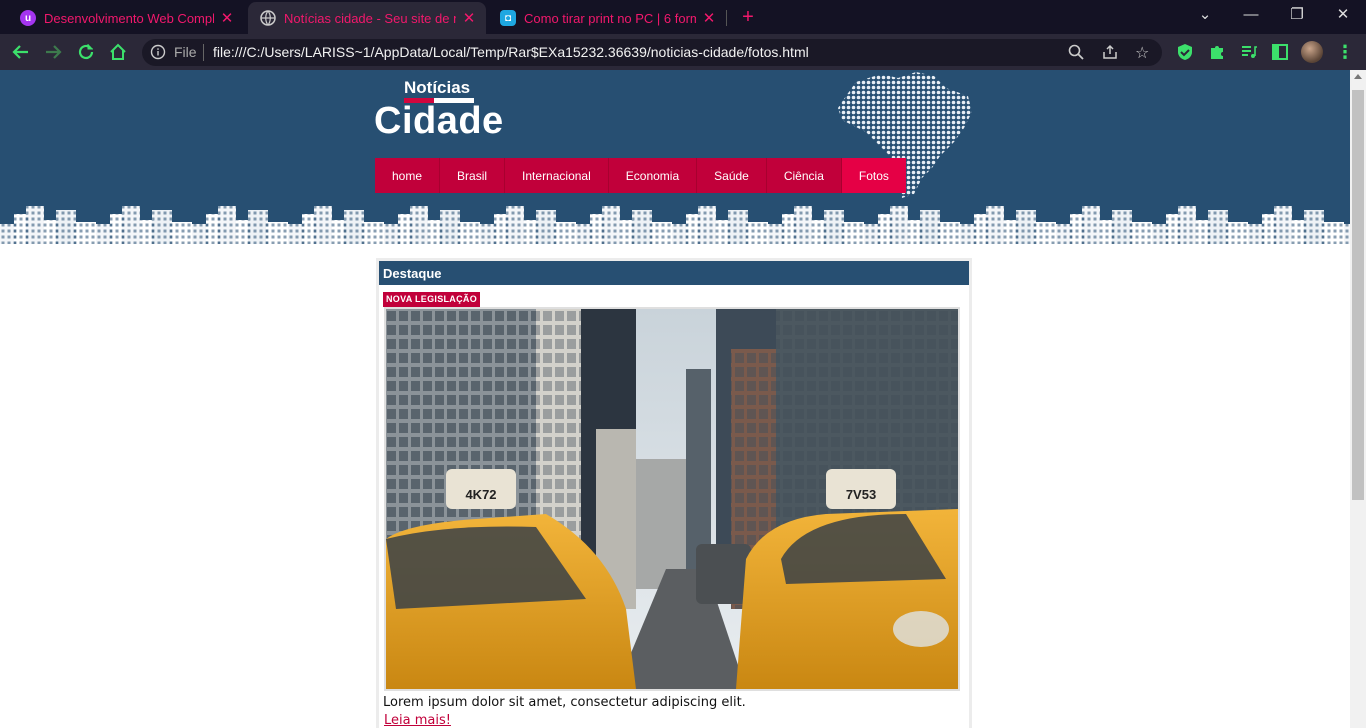 Image resolution: width=1366 pixels, height=728 pixels. Describe the element at coordinates (1280, 52) in the screenshot. I see `side-panel-icon` at that location.